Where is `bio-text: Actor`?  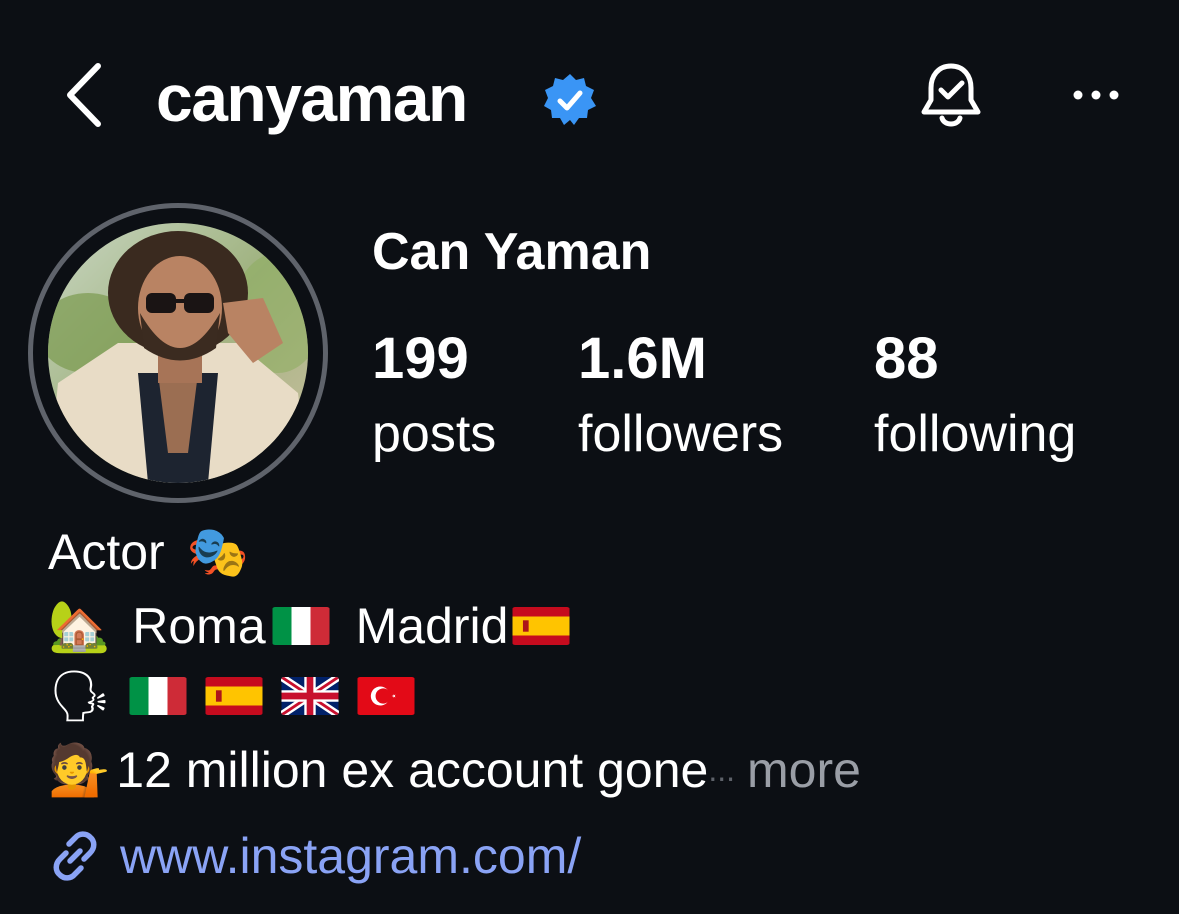
bio-text: Actor is located at coordinates (106, 552).